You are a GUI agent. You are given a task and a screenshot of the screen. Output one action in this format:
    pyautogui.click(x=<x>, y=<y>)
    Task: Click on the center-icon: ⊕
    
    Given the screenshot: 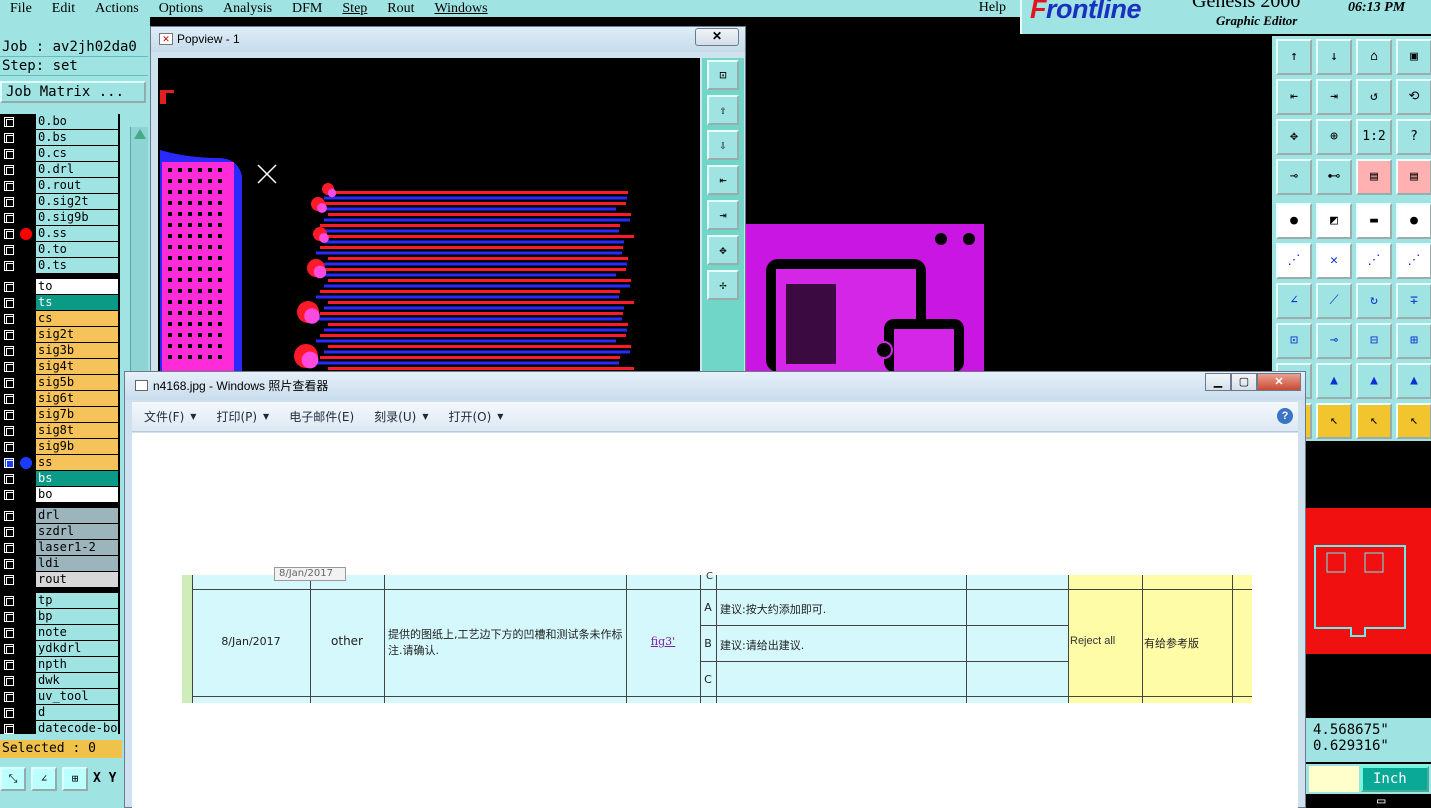 What is the action you would take?
    pyautogui.click(x=1334, y=137)
    